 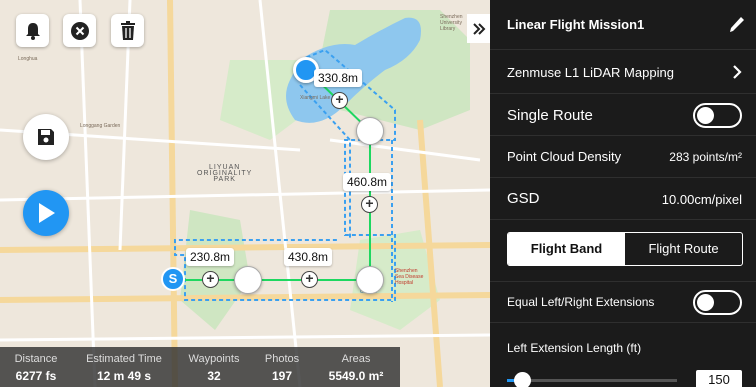 What do you see at coordinates (367, 182) in the screenshot?
I see `segment-distance-label: 460.8m` at bounding box center [367, 182].